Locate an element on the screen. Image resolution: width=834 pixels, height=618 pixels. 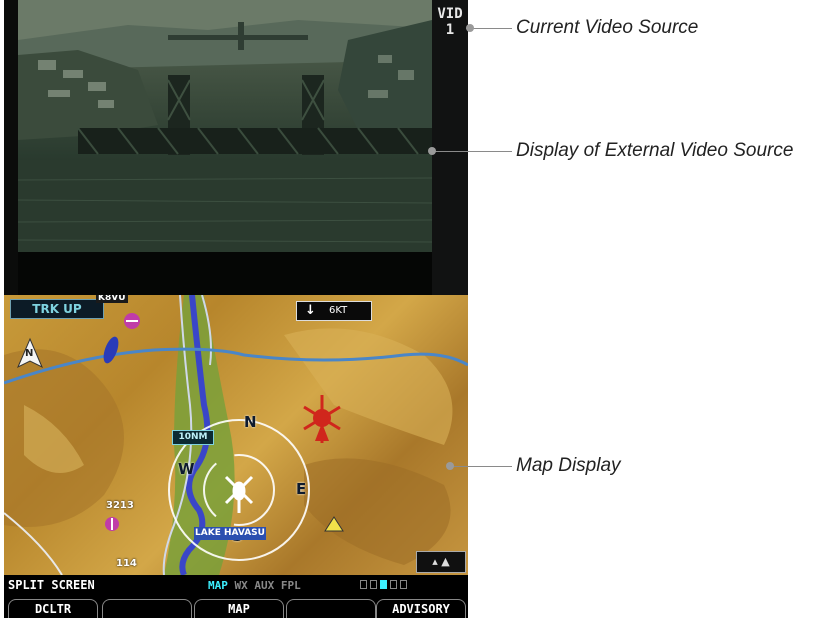
elevation-label: 3213 is located at coordinates (120, 505).